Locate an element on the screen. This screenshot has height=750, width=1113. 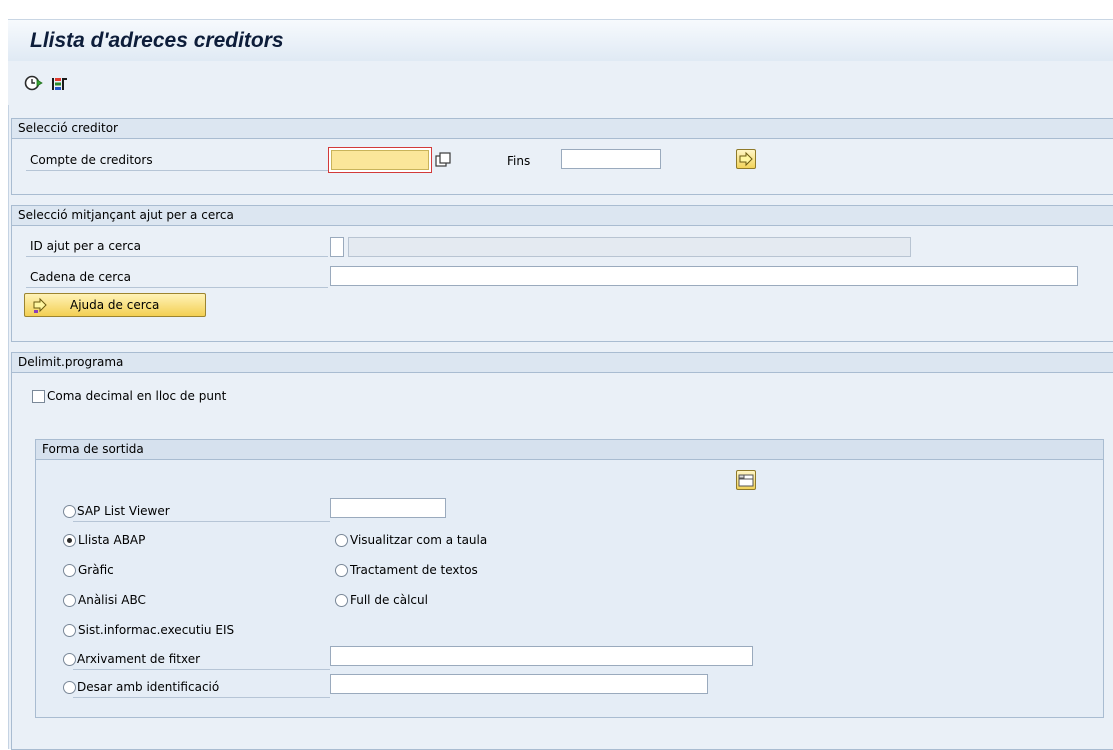
graphic-label: Gràfic is located at coordinates (96, 570).